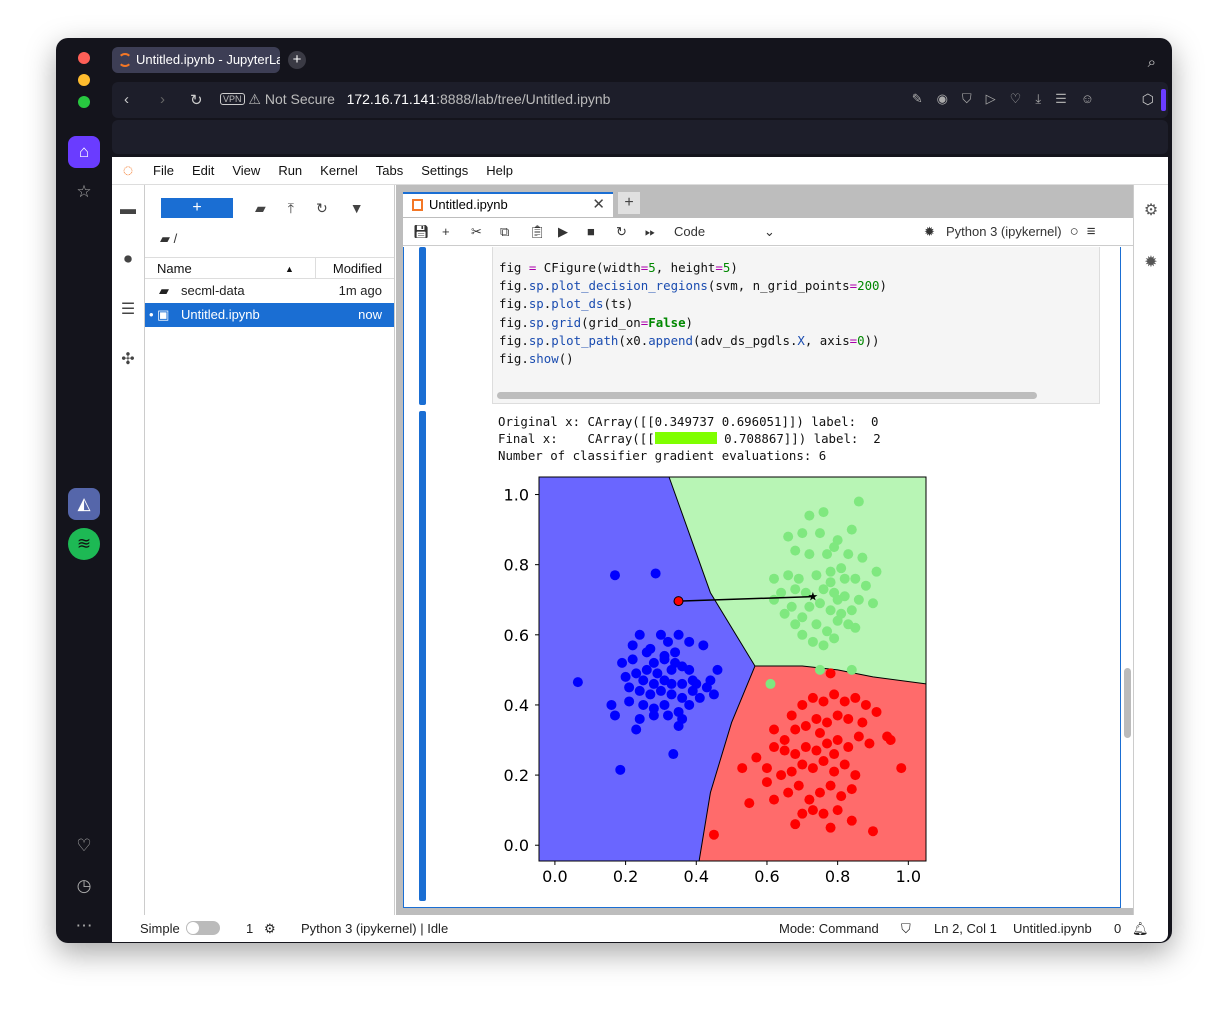 The height and width of the screenshot is (1018, 1228). Describe the element at coordinates (1152, 62) in the screenshot. I see `search-icon: ⌕` at that location.